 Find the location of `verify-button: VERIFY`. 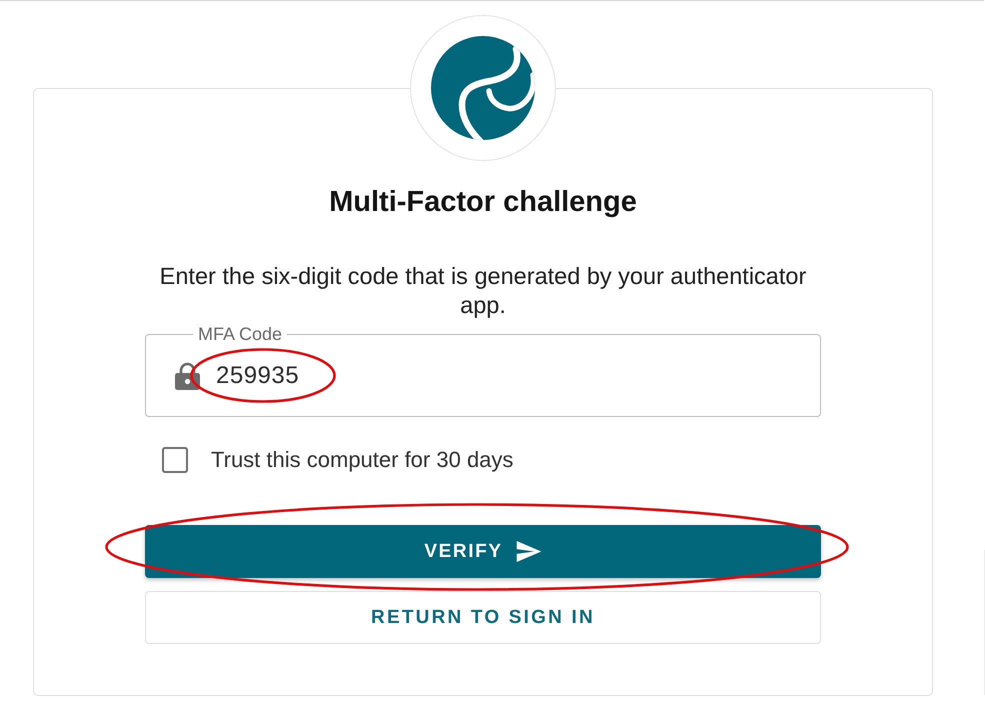

verify-button: VERIFY is located at coordinates (483, 551).